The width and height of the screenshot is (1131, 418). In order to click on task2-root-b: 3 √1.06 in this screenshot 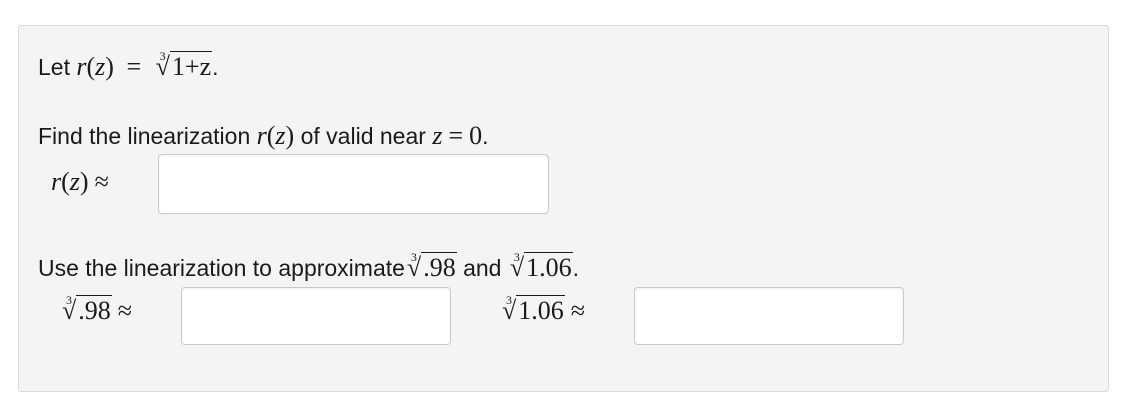, I will do `click(541, 266)`.